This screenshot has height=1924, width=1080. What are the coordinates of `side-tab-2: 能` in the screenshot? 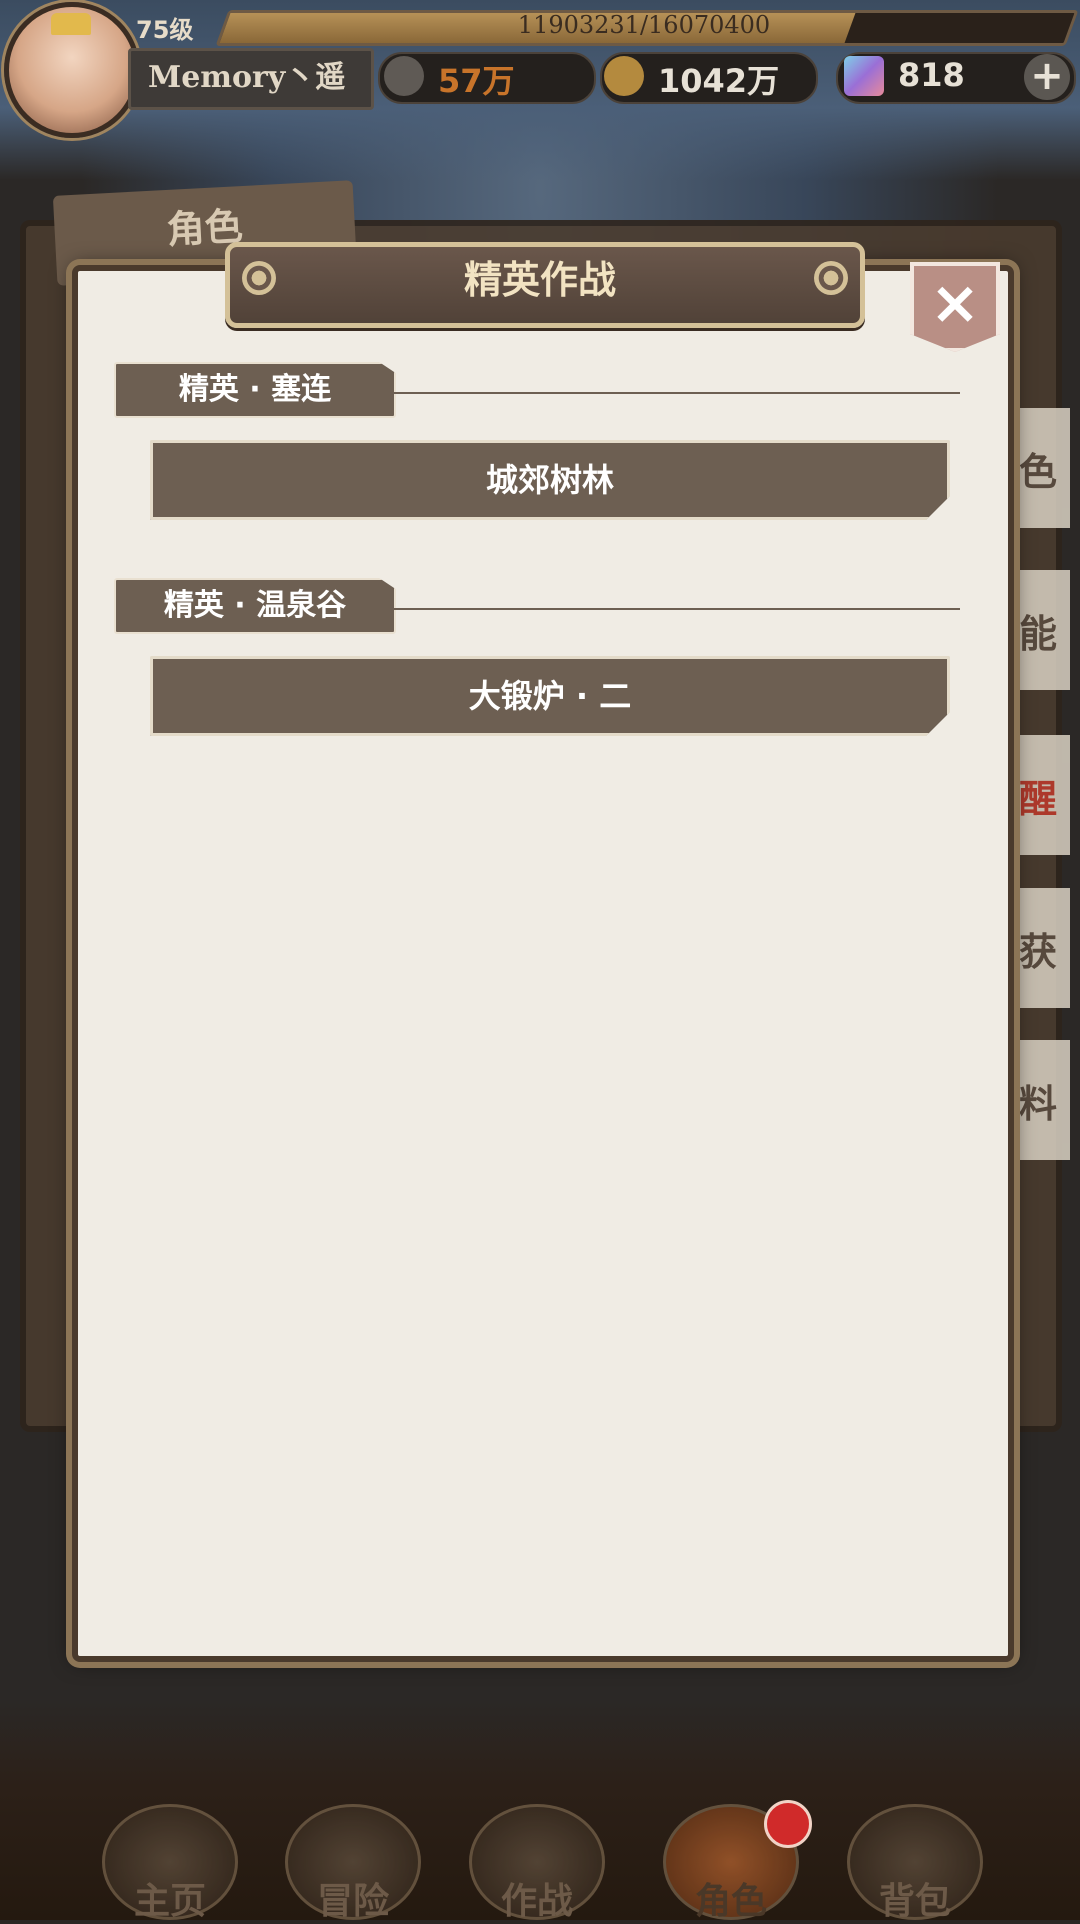 It's located at (1038, 630).